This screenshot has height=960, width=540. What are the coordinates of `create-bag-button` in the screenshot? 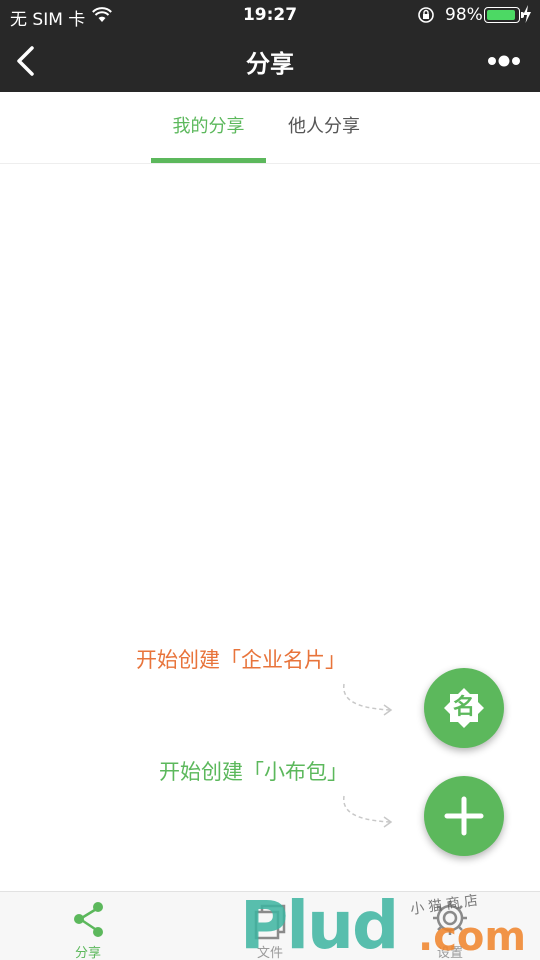 It's located at (464, 816).